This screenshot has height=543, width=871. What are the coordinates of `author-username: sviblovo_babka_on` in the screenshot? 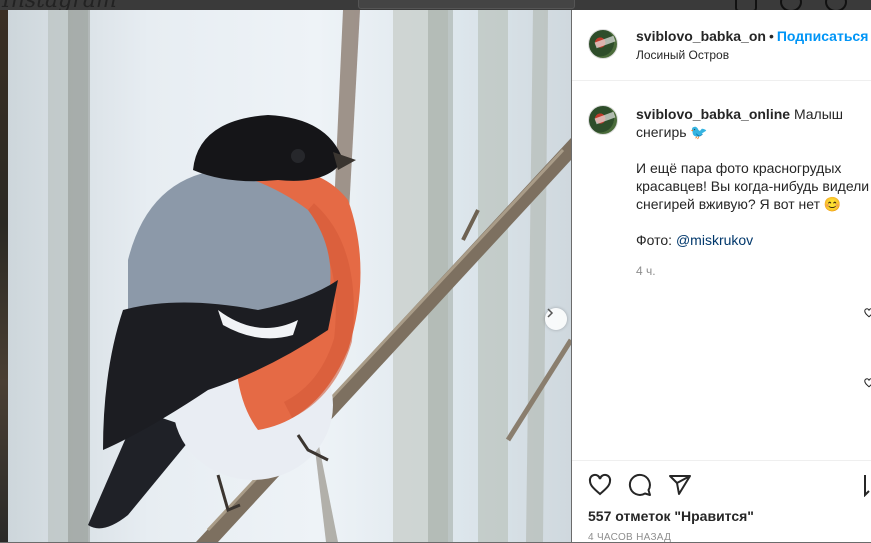 It's located at (701, 36).